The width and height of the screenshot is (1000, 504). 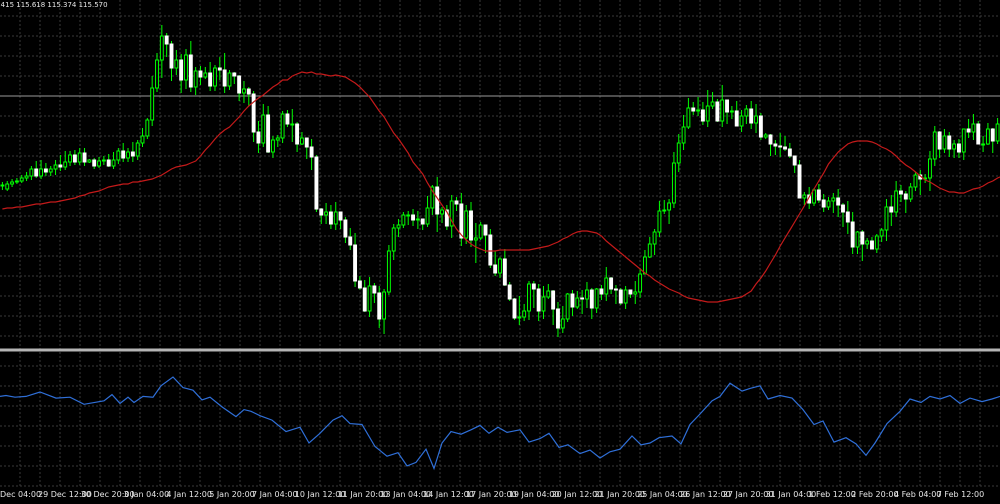 I want to click on x-tick-label: 3 Jan 04:00, so click(x=147, y=494).